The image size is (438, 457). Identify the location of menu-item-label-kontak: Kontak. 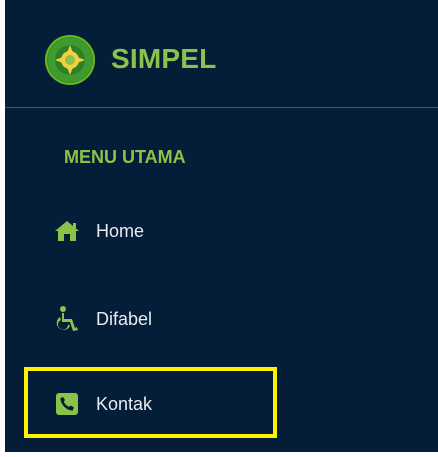
(124, 404).